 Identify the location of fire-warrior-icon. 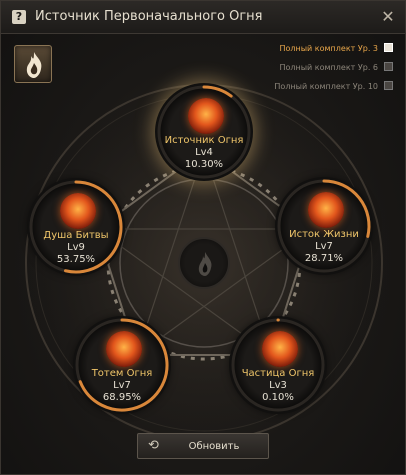
(78, 211).